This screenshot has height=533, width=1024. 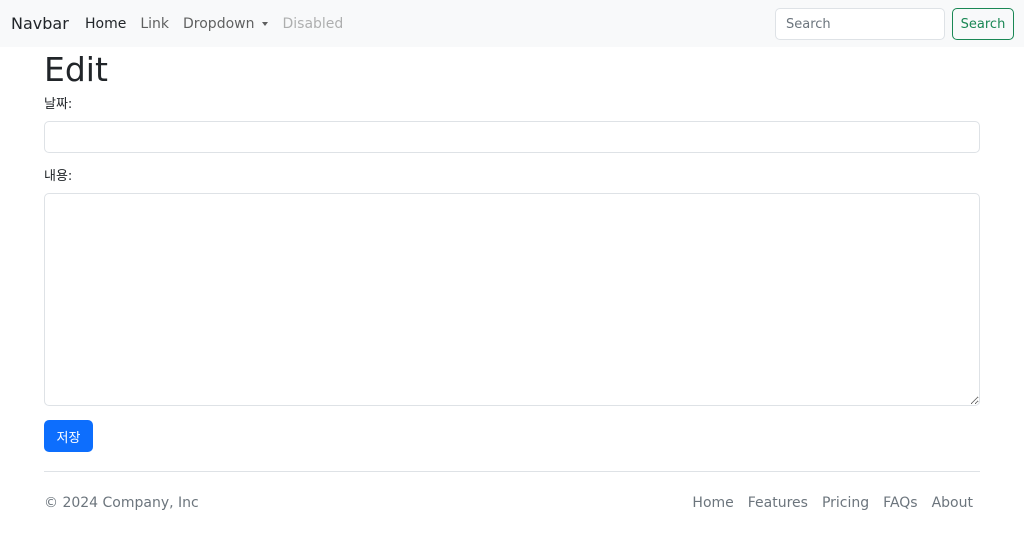 I want to click on save-button: 저장, so click(x=68, y=436).